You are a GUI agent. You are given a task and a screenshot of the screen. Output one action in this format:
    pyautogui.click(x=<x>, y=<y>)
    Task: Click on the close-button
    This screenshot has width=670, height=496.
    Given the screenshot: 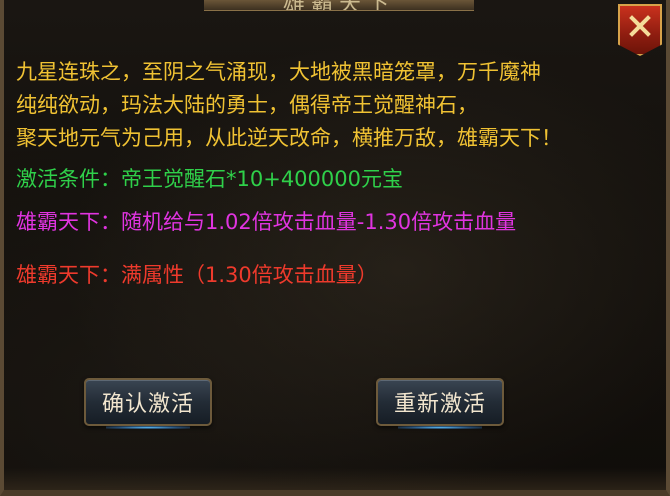 What is the action you would take?
    pyautogui.click(x=640, y=30)
    